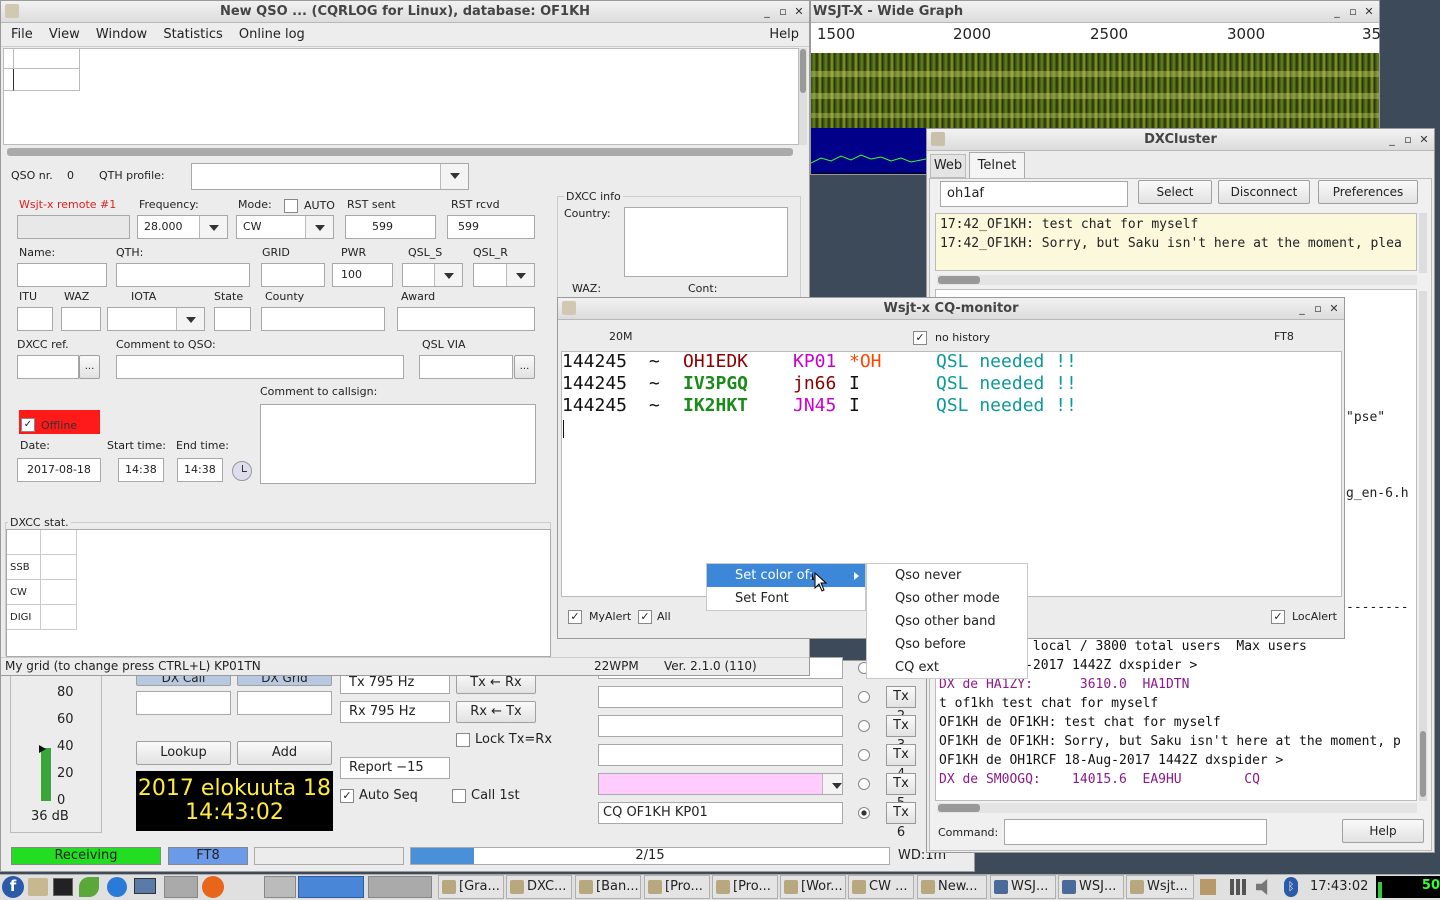  I want to click on command-input, so click(1135, 832).